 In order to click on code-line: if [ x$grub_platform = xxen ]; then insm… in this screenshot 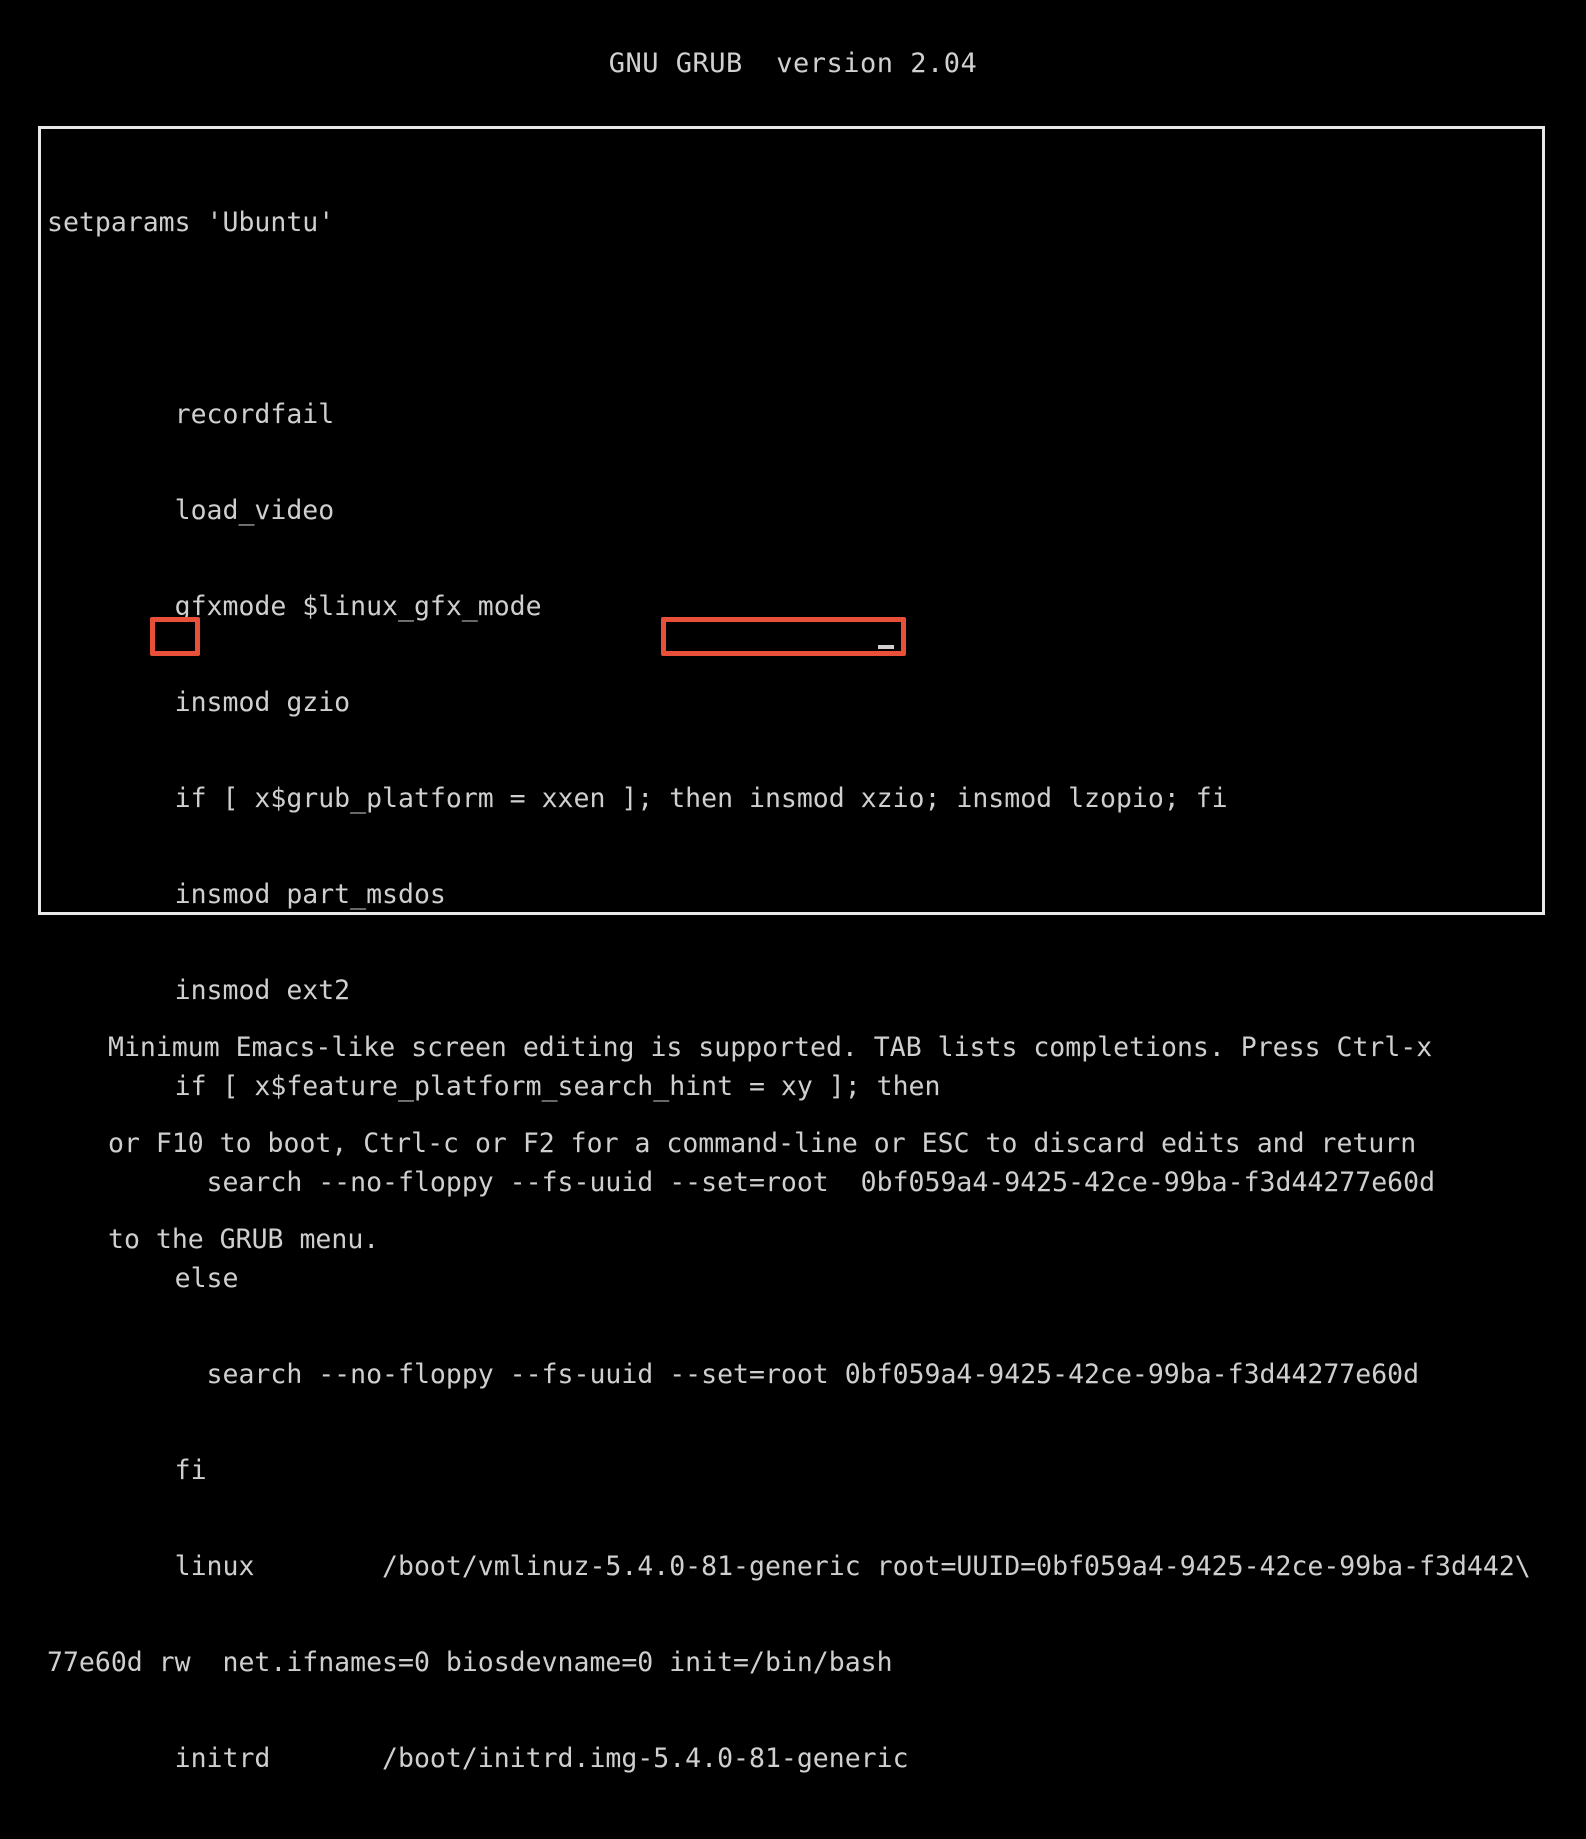, I will do `click(637, 798)`.